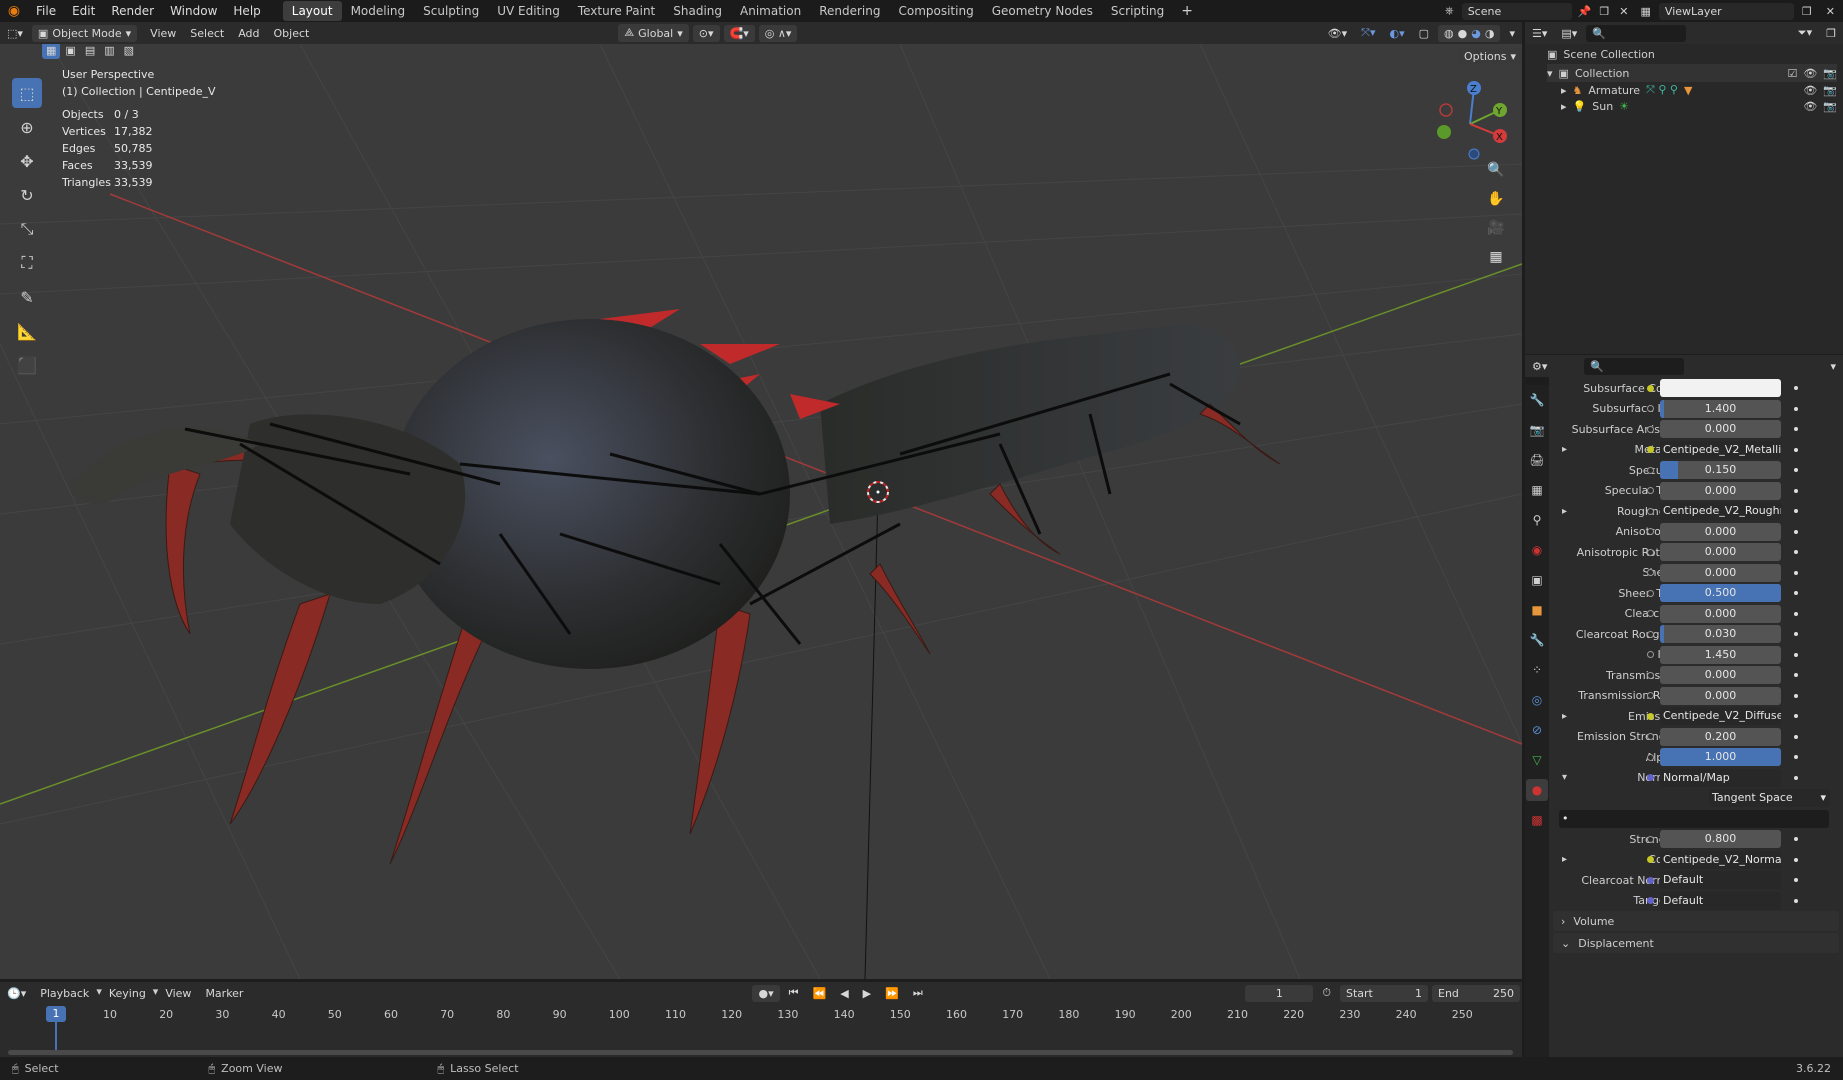 This screenshot has width=1843, height=1080. I want to click on timeline-menu-marker: Marker, so click(224, 993).